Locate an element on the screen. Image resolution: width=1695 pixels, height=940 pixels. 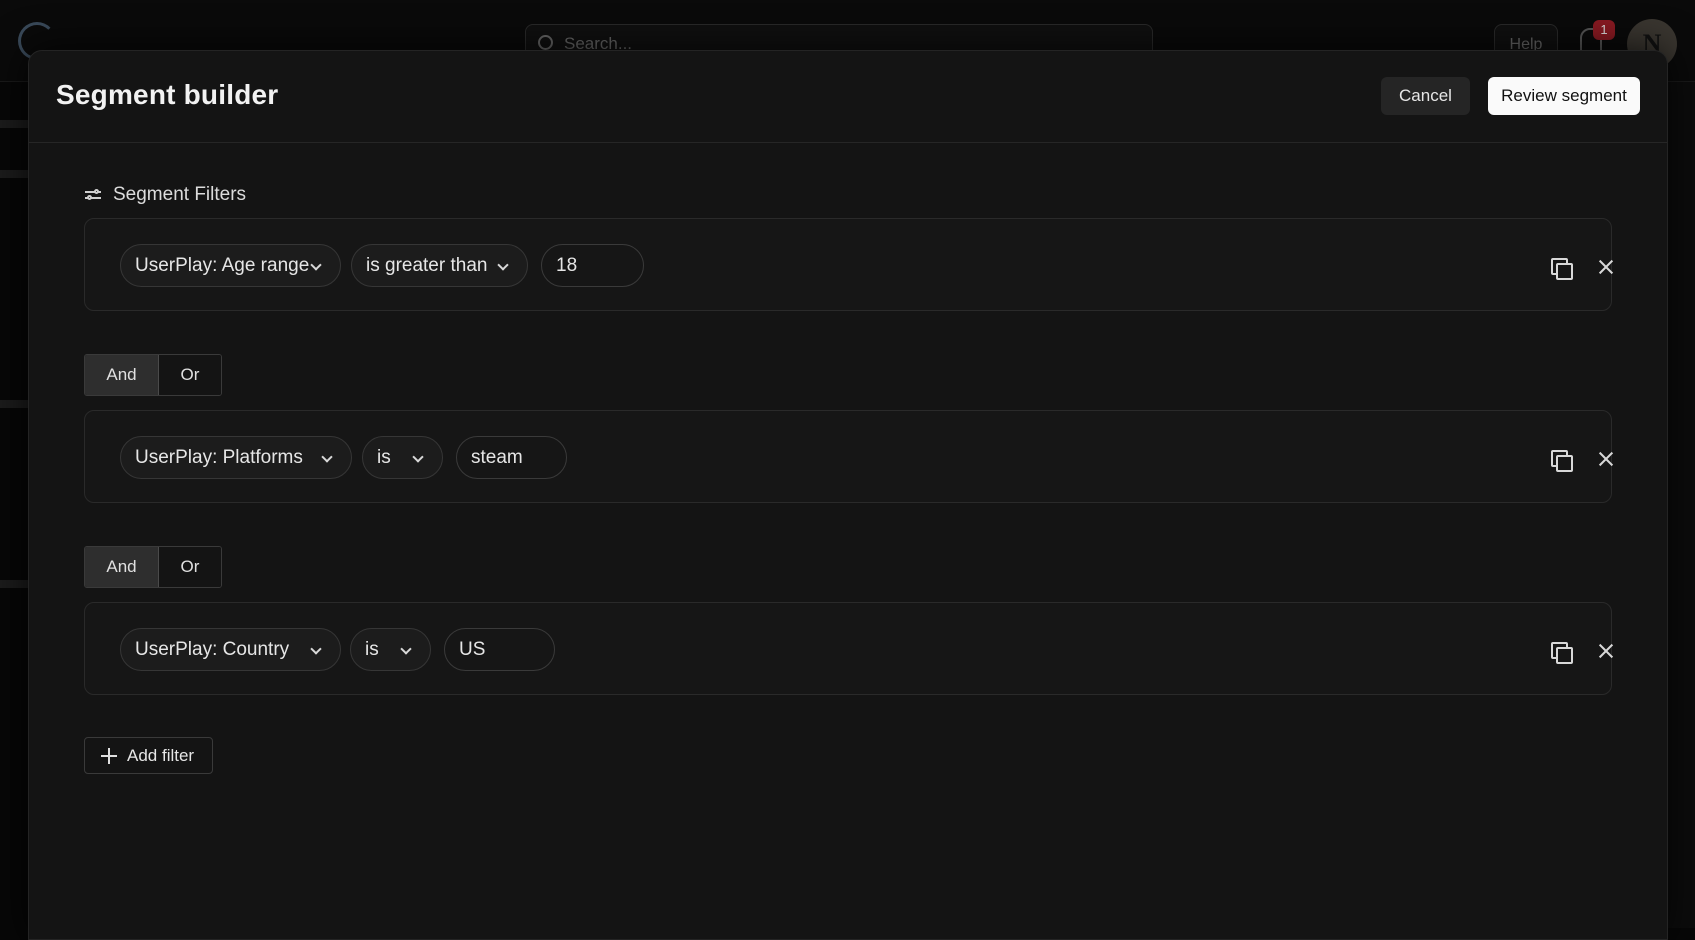
operator-select-label: is greater than is located at coordinates (427, 265).